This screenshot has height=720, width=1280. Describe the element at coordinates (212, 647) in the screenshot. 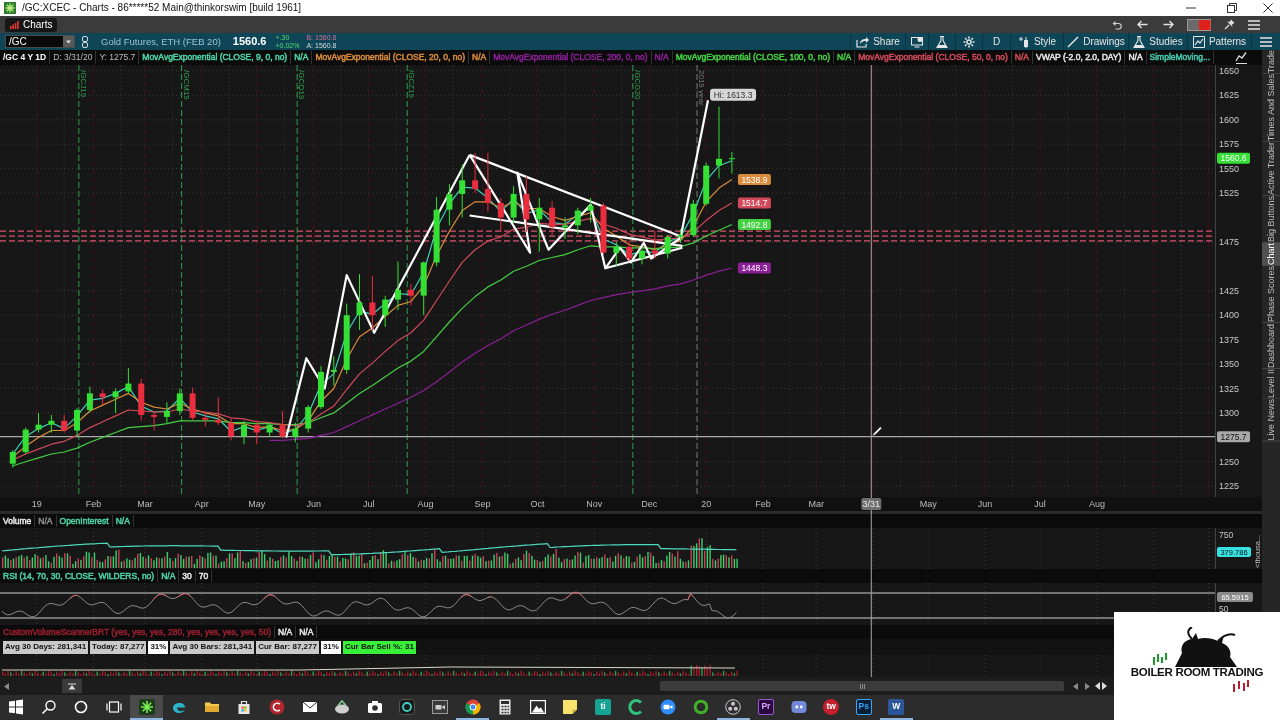

I see `scanner-stat-label: Avg 30 Bars: 281,341` at that location.